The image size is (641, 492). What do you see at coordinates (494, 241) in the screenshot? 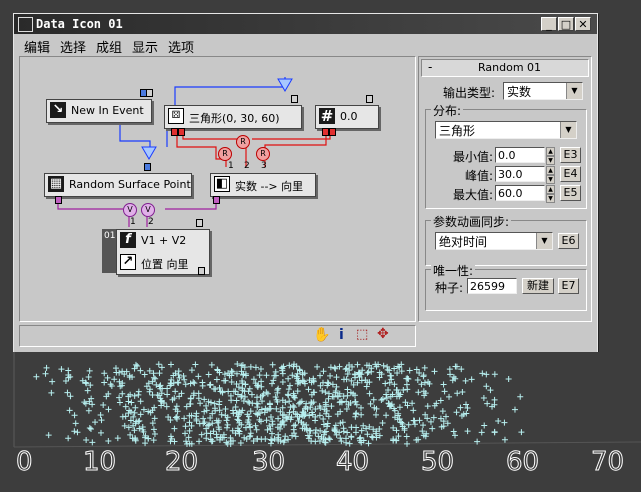
I see `animation-sync-dropdown: 绝对时间 ▼` at bounding box center [494, 241].